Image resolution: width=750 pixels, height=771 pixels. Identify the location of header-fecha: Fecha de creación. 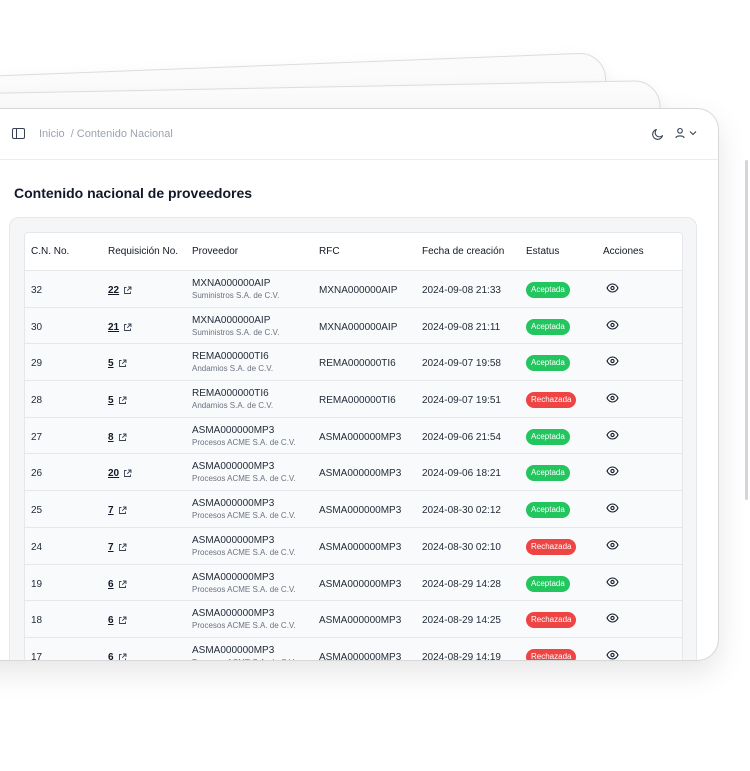
(463, 251).